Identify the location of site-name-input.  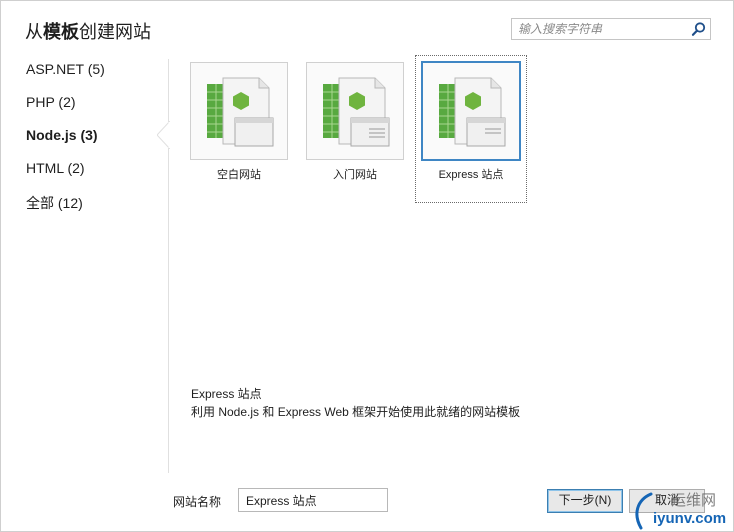
(313, 500).